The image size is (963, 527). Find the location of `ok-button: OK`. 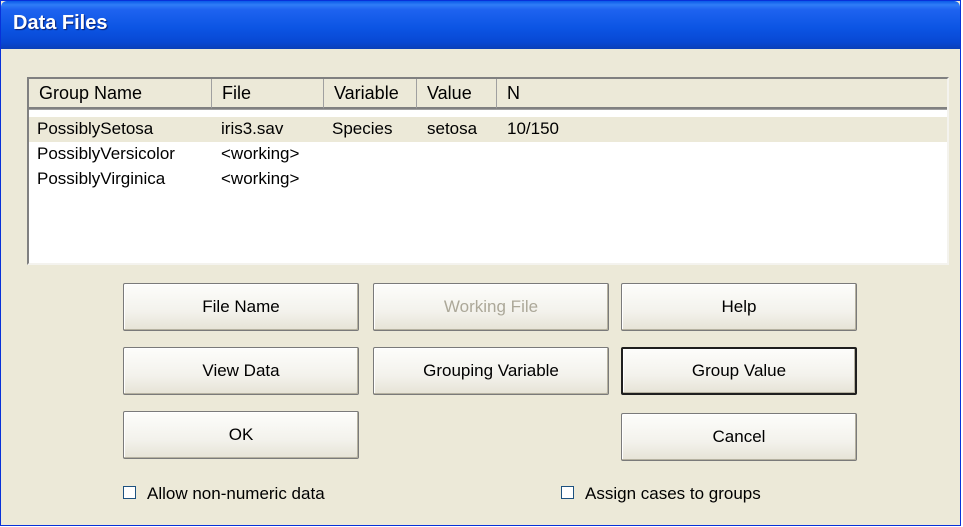

ok-button: OK is located at coordinates (241, 435).